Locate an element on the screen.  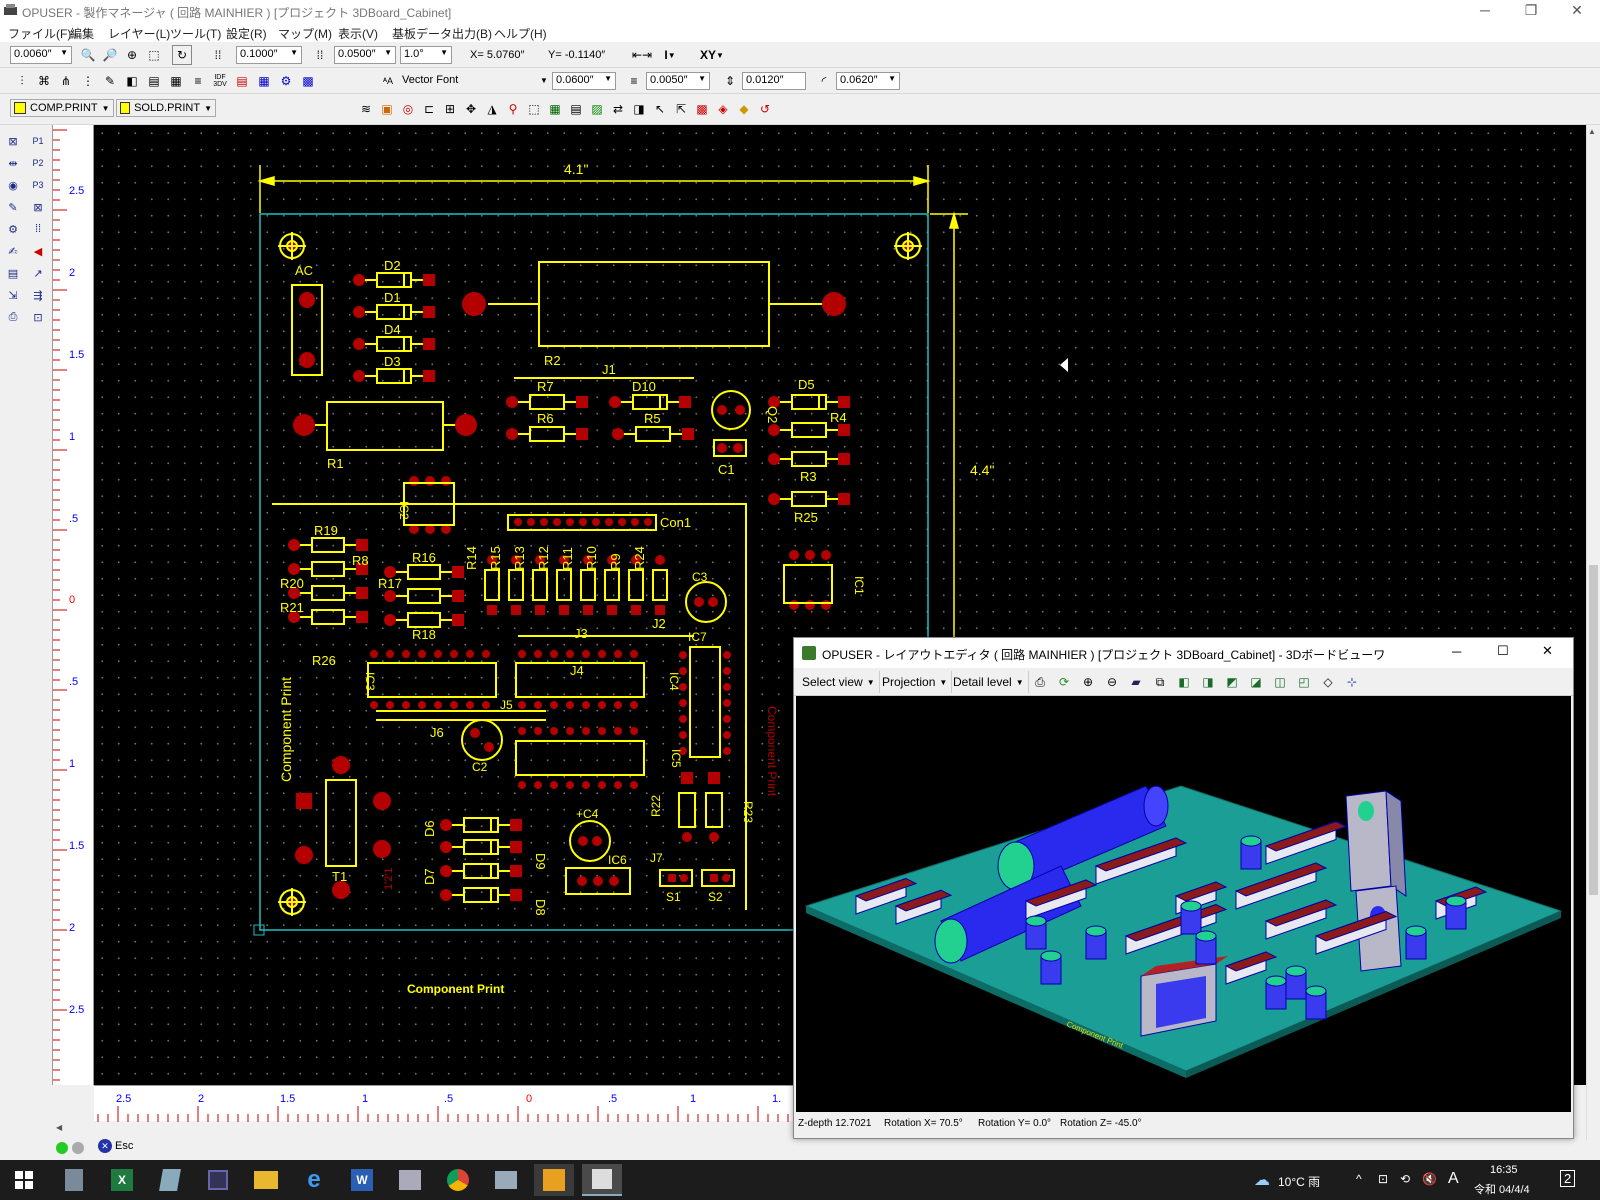
grid-dots-icon: ⁞⁞ is located at coordinates (218, 55).